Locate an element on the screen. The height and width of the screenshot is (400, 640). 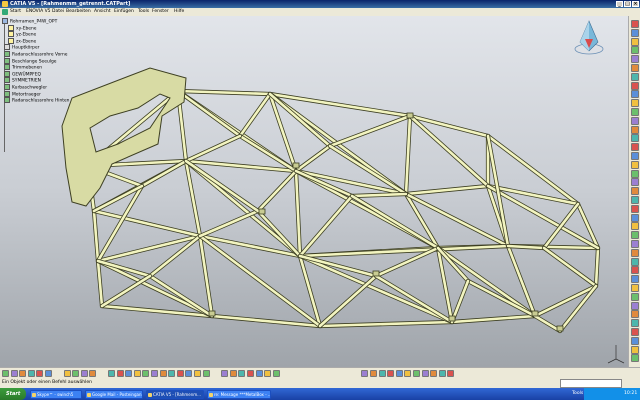
zoom-icon is located at coordinates (635, 270).